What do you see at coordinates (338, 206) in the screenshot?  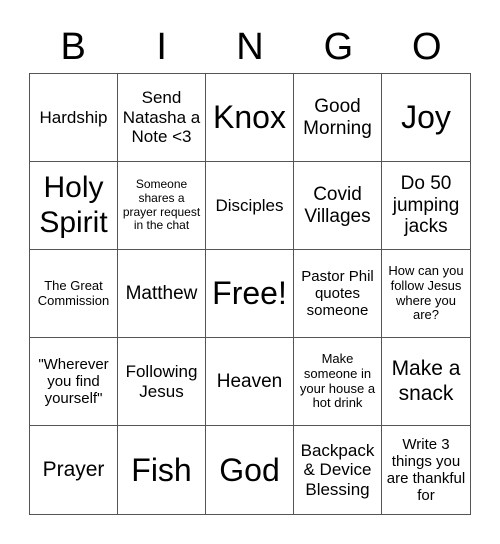 I see `bingo-cell: Covid Villages` at bounding box center [338, 206].